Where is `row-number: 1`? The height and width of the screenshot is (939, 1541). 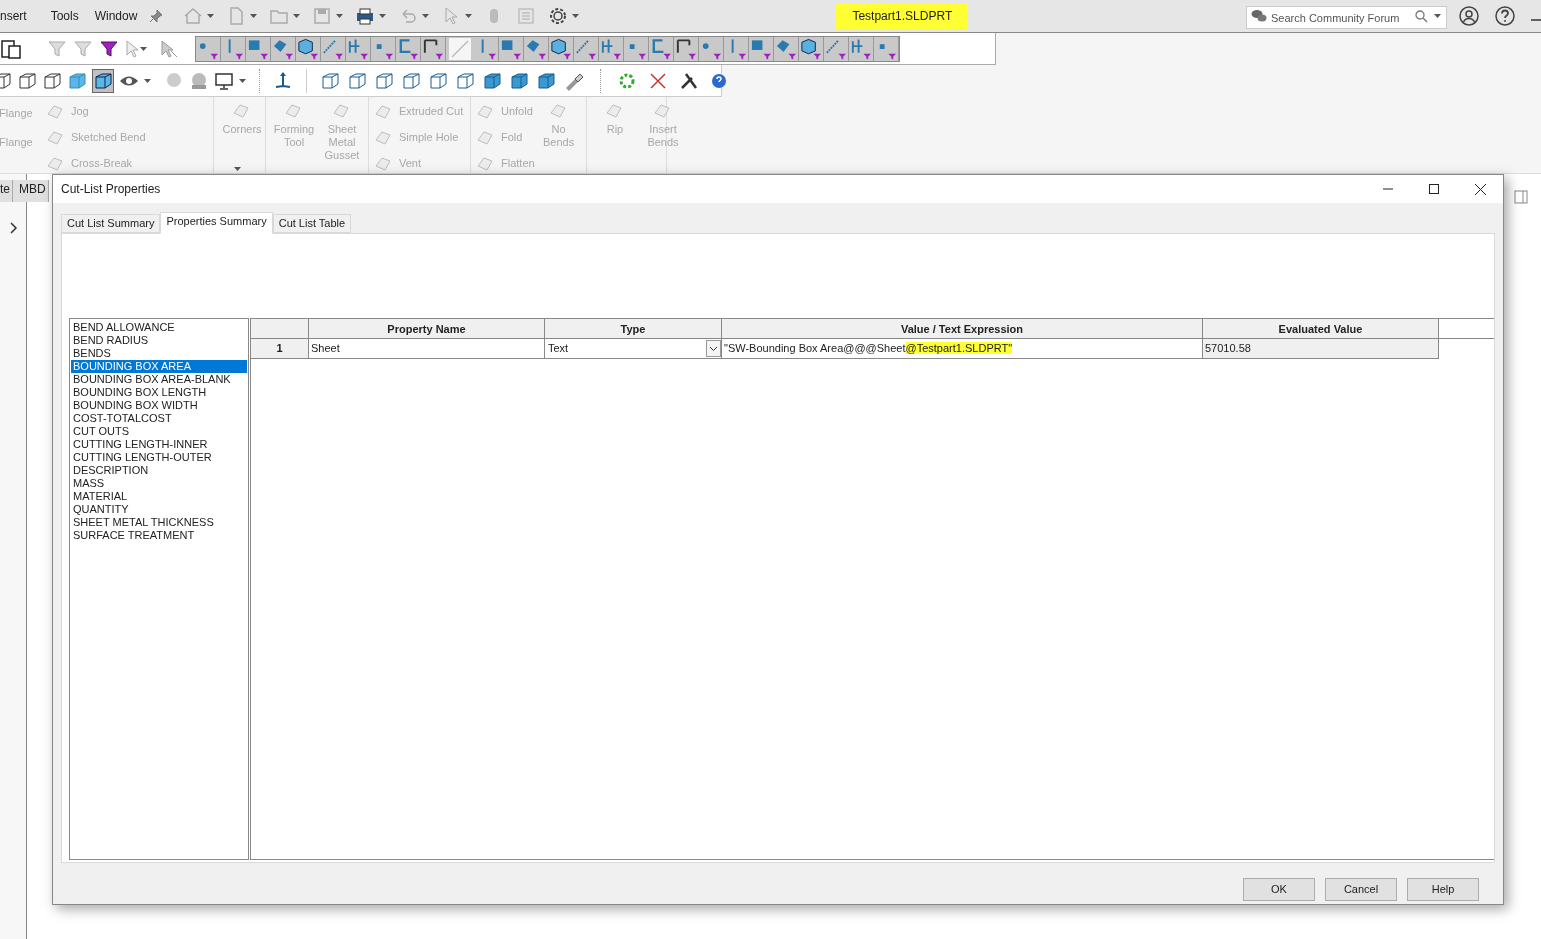 row-number: 1 is located at coordinates (280, 349).